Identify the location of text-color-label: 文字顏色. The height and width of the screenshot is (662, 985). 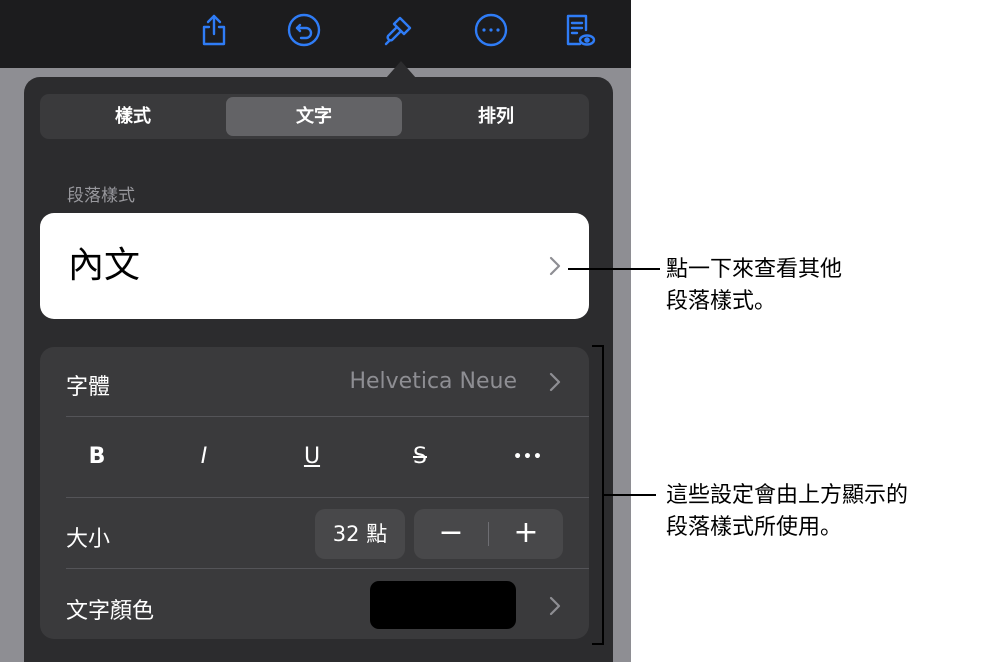
(110, 611).